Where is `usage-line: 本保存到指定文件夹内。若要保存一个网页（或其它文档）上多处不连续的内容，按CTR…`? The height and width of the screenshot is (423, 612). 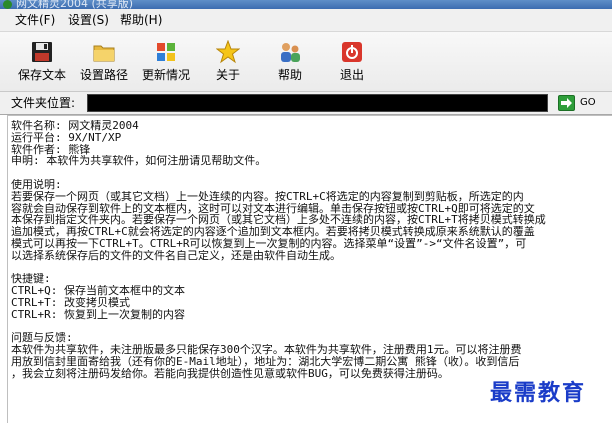 usage-line: 本保存到指定文件夹内。若要保存一个网页（或其它文档）上多处不连续的内容，按CTR… is located at coordinates (278, 220).